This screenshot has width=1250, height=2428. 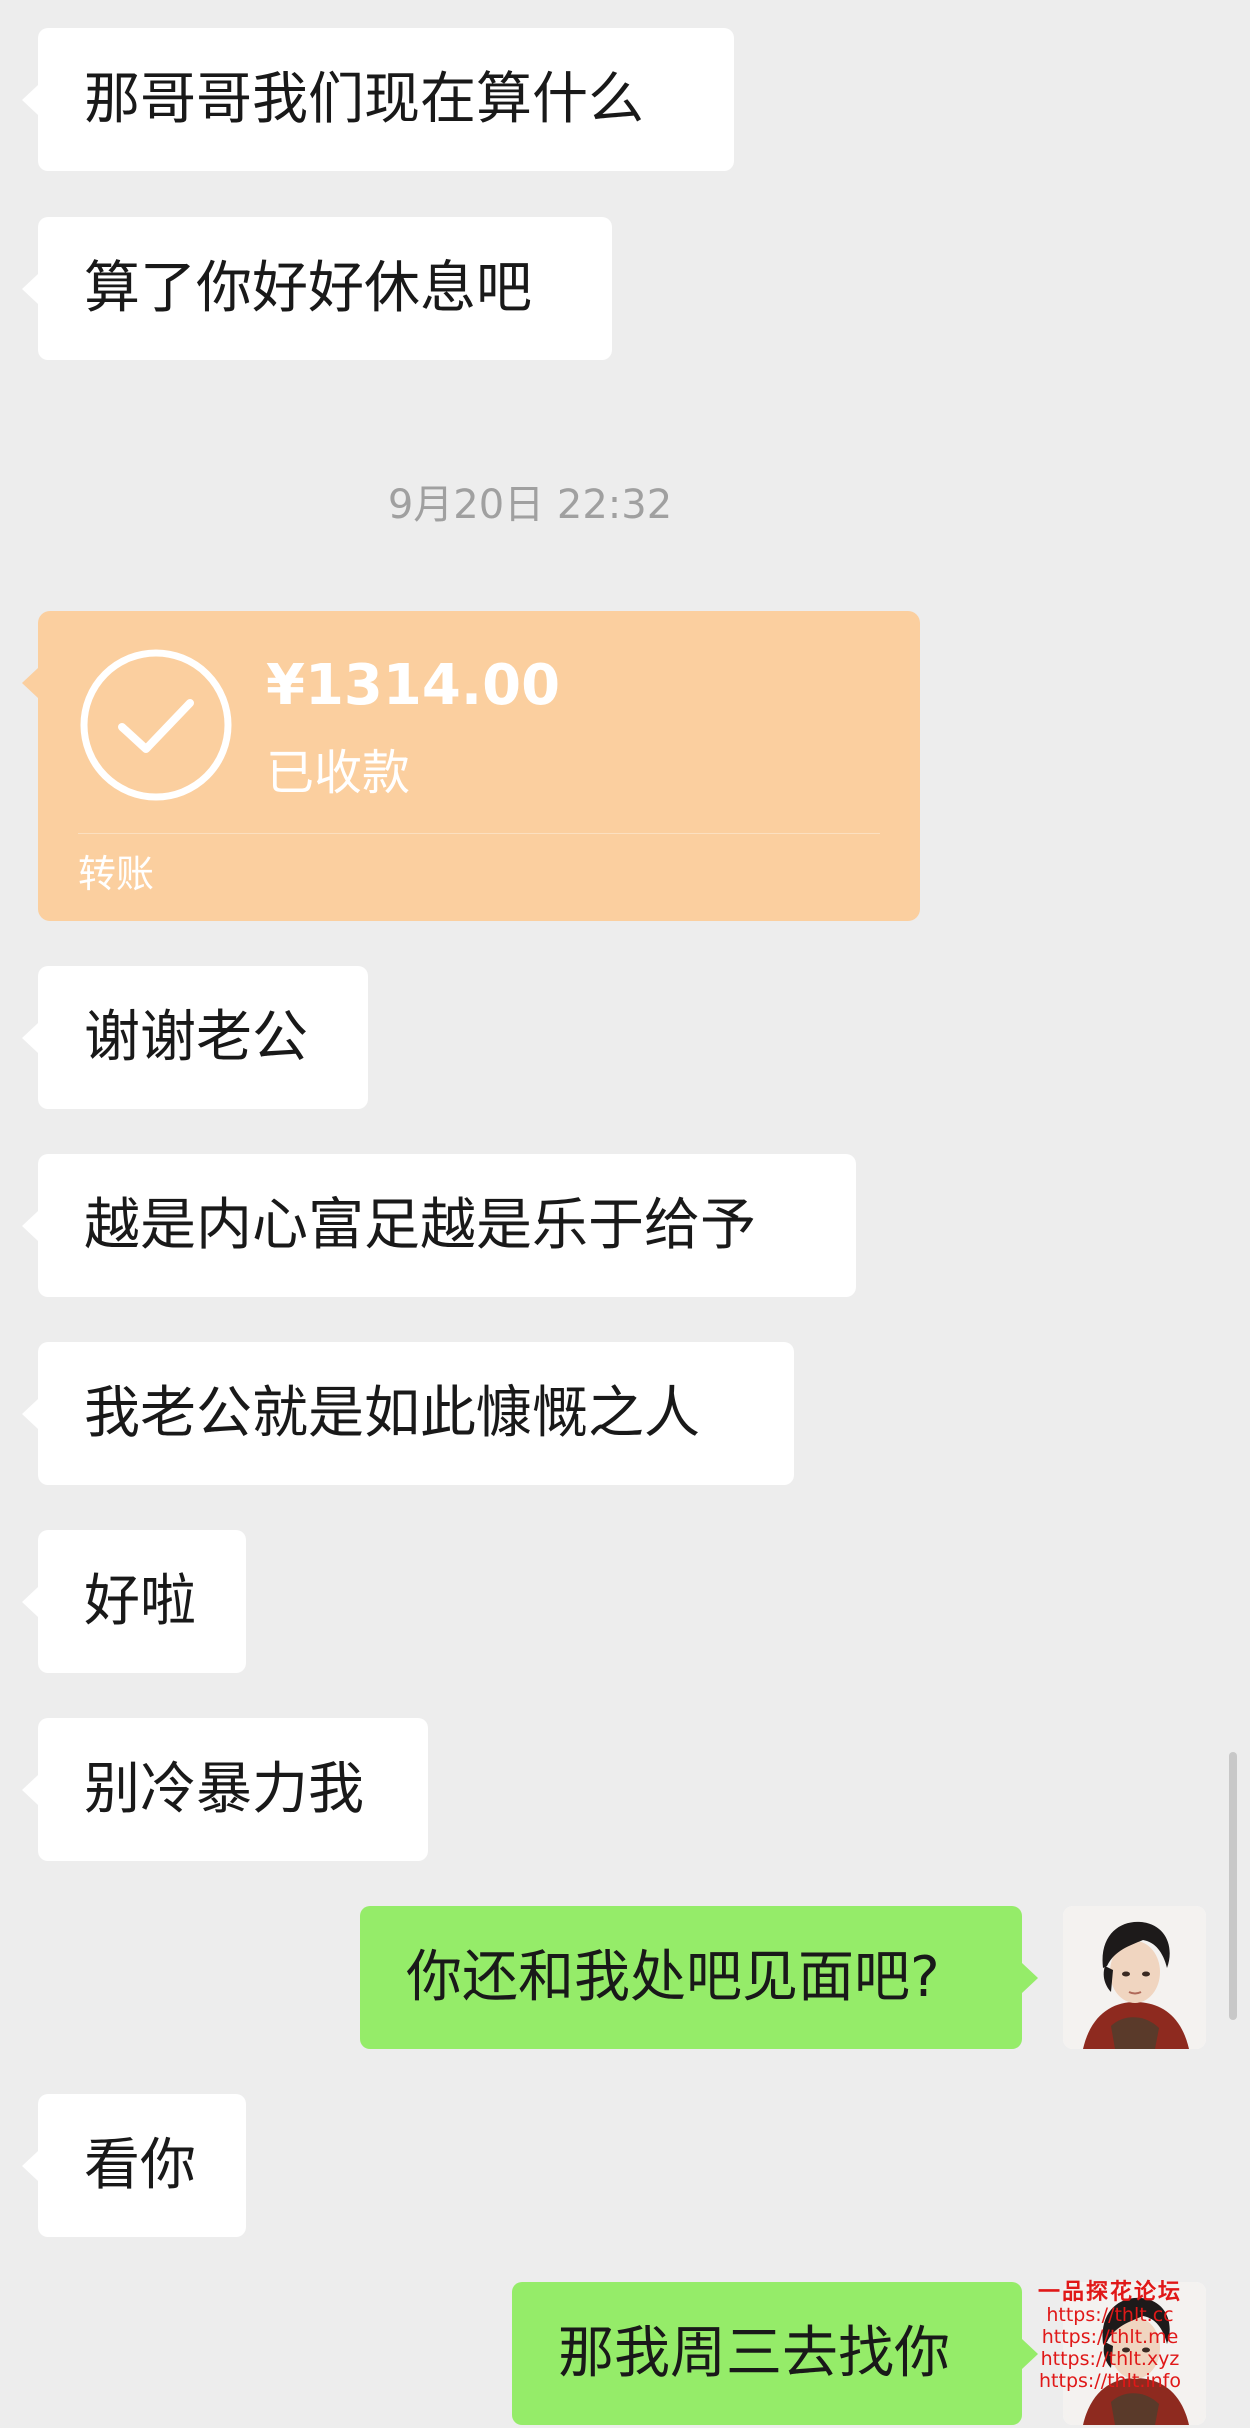 I want to click on message-text: 那哥哥我们现在算什么, so click(x=364, y=99).